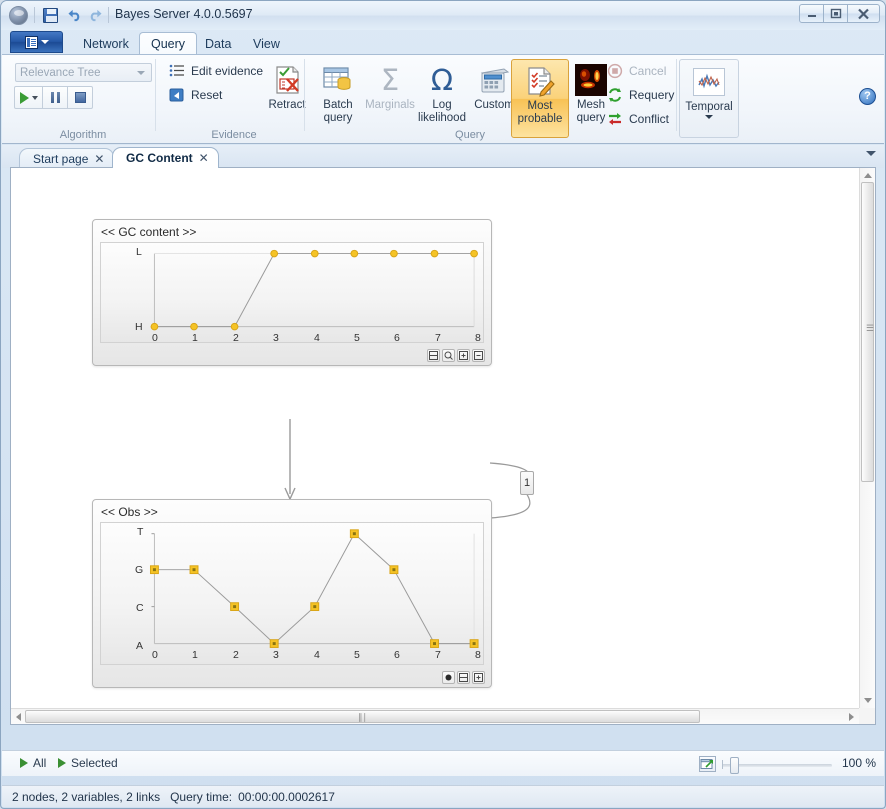 This screenshot has height=809, width=886. What do you see at coordinates (871, 153) in the screenshot?
I see `document-tab-overflow-button` at bounding box center [871, 153].